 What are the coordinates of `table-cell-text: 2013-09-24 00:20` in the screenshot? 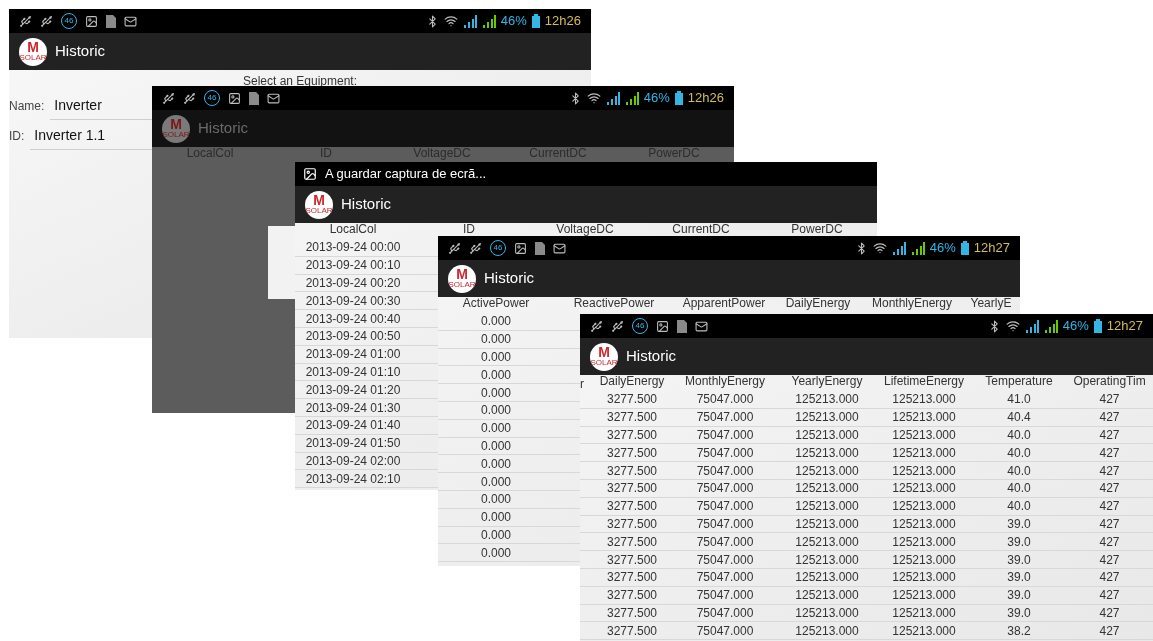 It's located at (353, 283).